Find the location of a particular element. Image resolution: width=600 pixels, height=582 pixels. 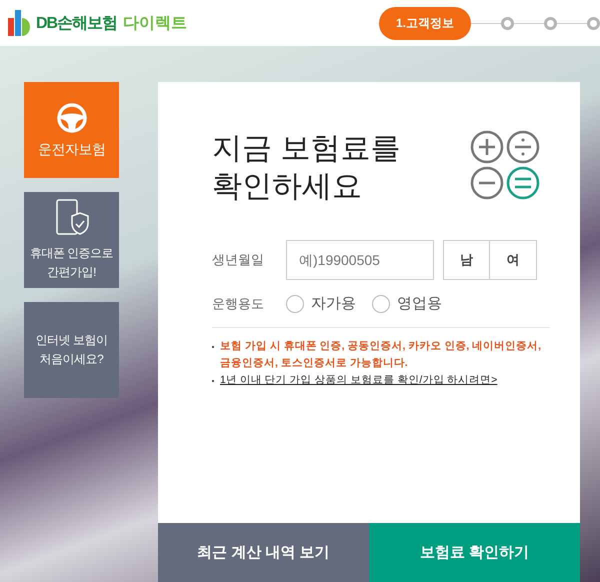

birthdate-input: 예)19900505 is located at coordinates (360, 260).